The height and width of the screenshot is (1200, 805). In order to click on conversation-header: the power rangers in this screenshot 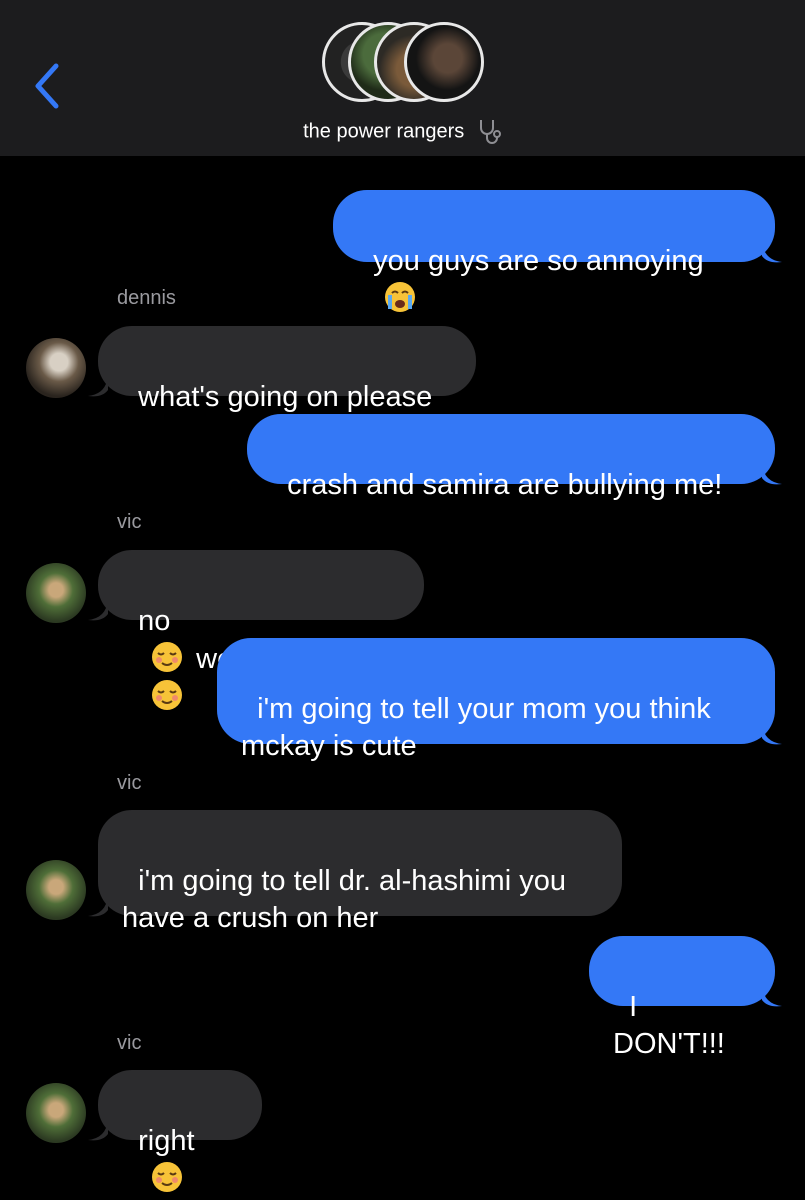, I will do `click(402, 78)`.